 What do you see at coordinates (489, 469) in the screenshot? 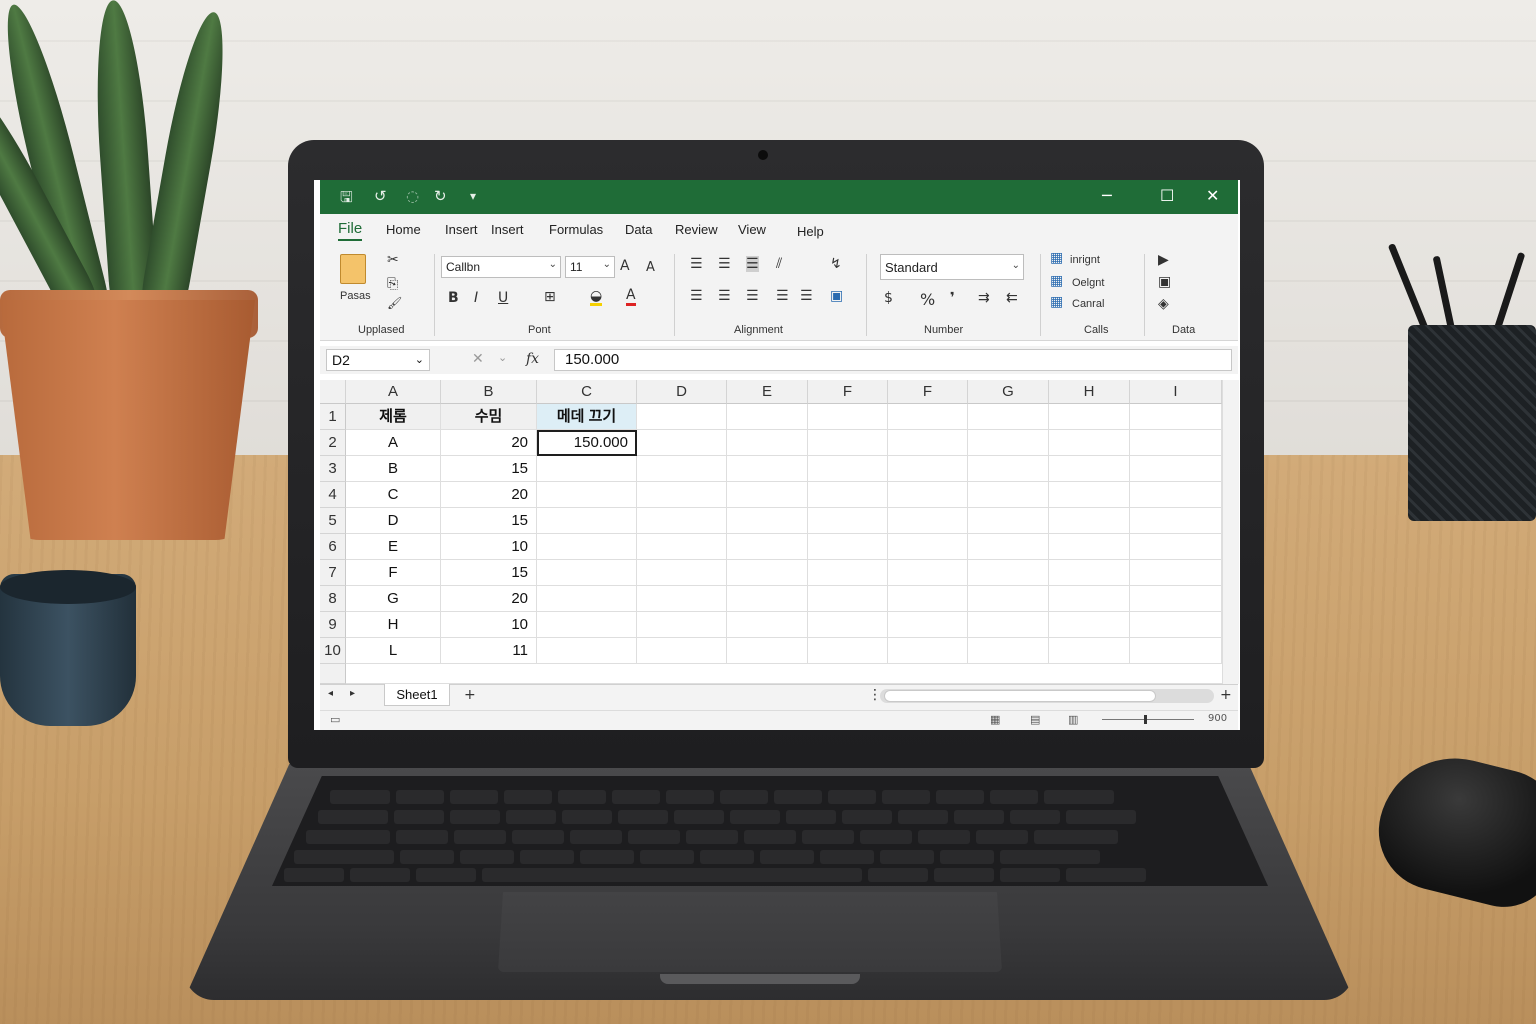
I see `cell: 15` at bounding box center [489, 469].